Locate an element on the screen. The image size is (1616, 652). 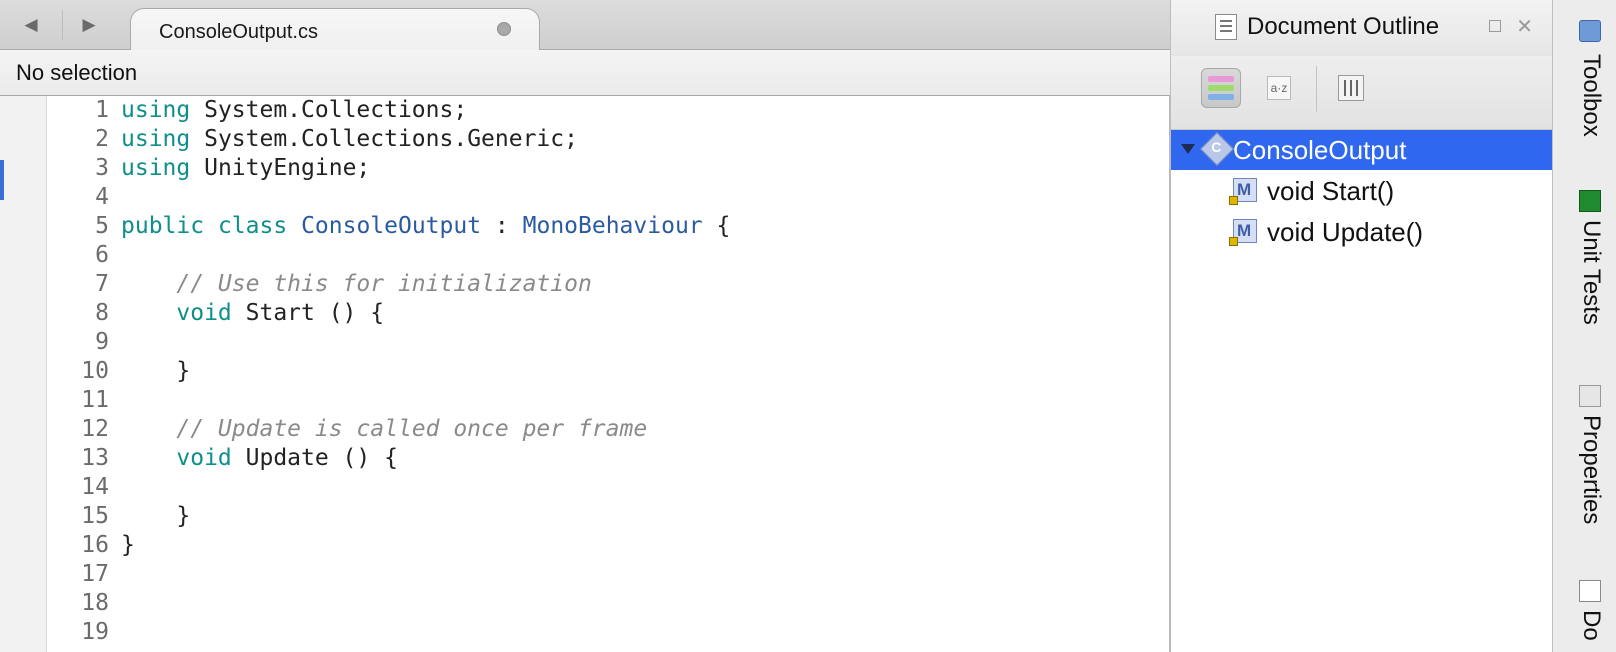
class-icon: C is located at coordinates (1217, 149).